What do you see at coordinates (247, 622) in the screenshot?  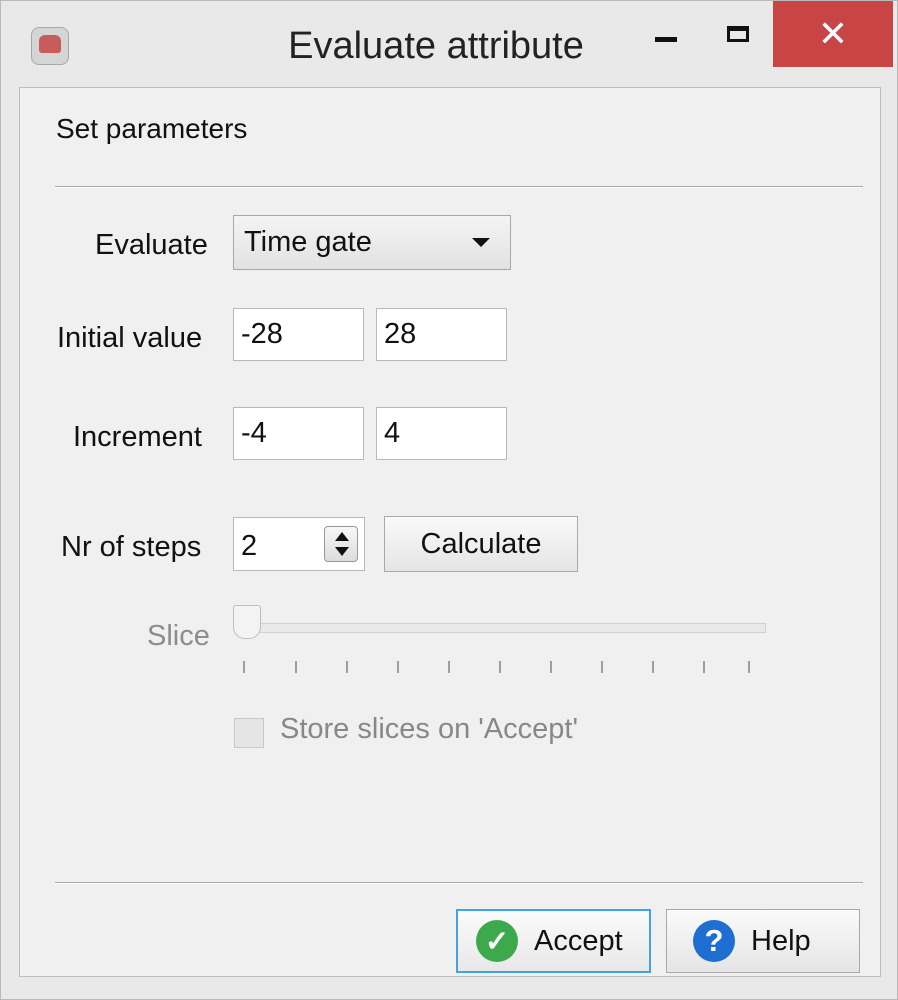 I see `slice-slider-thumb` at bounding box center [247, 622].